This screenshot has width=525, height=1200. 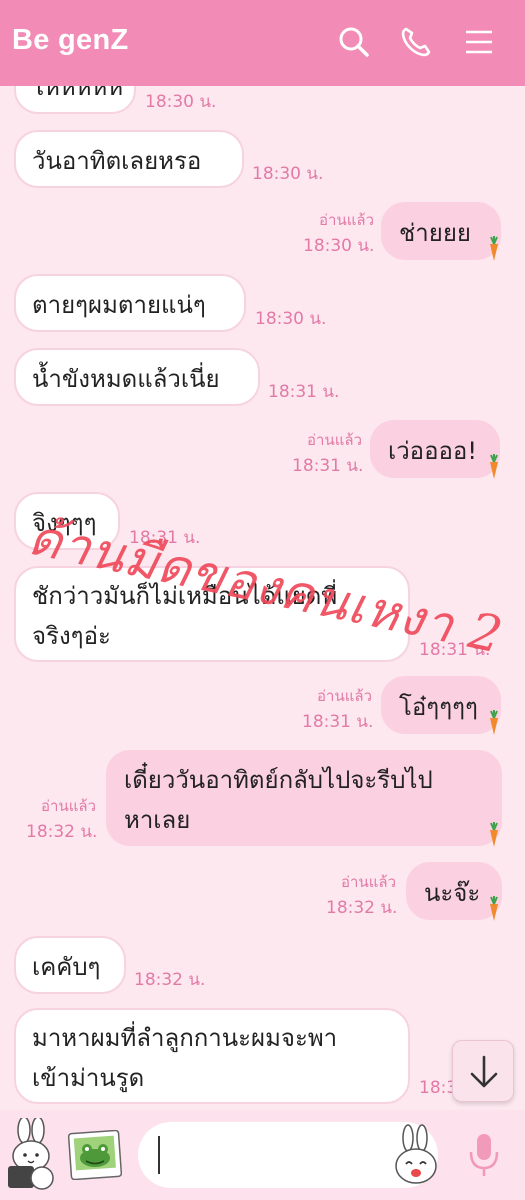 I want to click on incoming-message: ตายๆผมตายแน่ๆ, so click(x=130, y=303).